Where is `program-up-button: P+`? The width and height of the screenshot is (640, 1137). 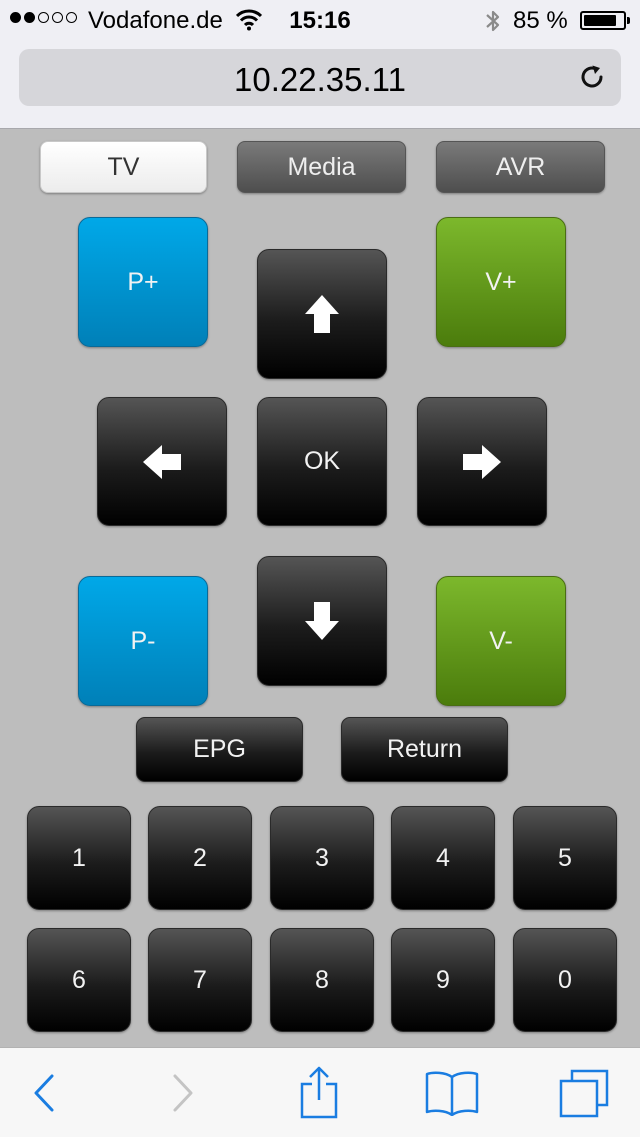 program-up-button: P+ is located at coordinates (143, 282).